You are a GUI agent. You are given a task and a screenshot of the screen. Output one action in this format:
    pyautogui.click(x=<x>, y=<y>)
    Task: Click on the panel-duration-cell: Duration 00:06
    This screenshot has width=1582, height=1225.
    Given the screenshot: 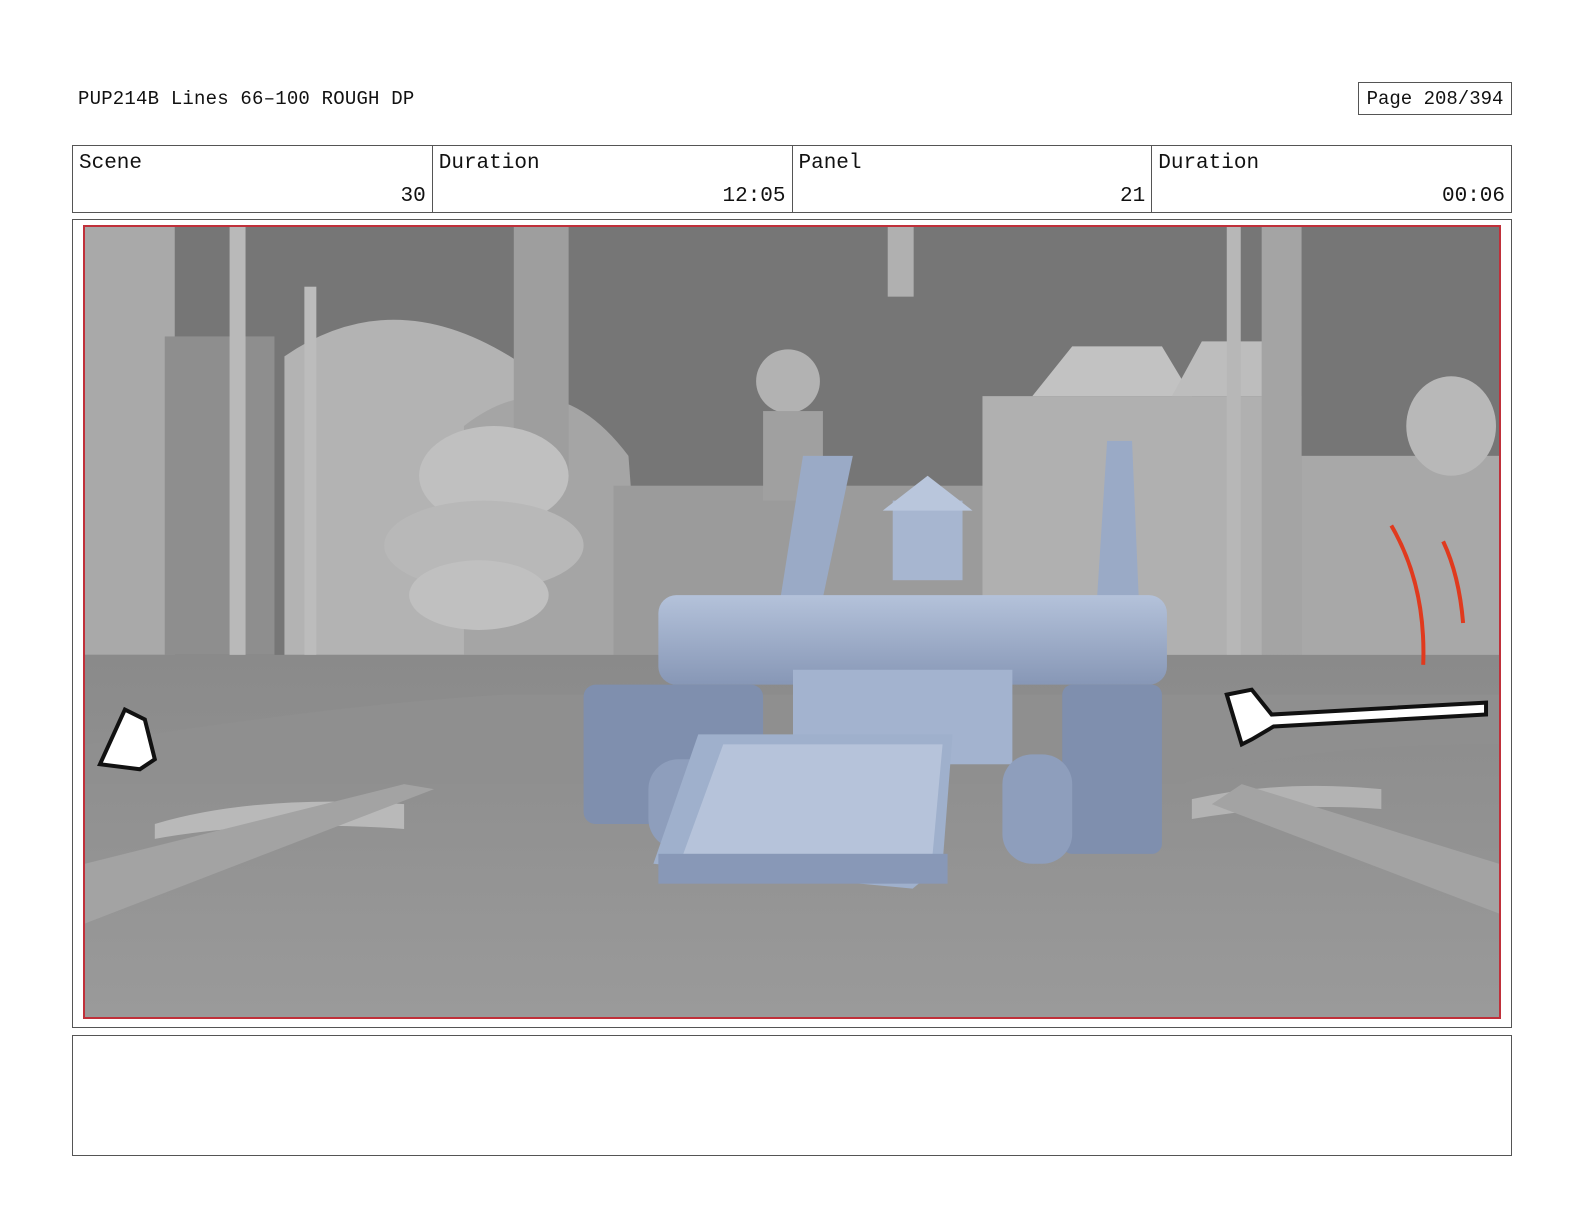 What is the action you would take?
    pyautogui.click(x=1331, y=179)
    